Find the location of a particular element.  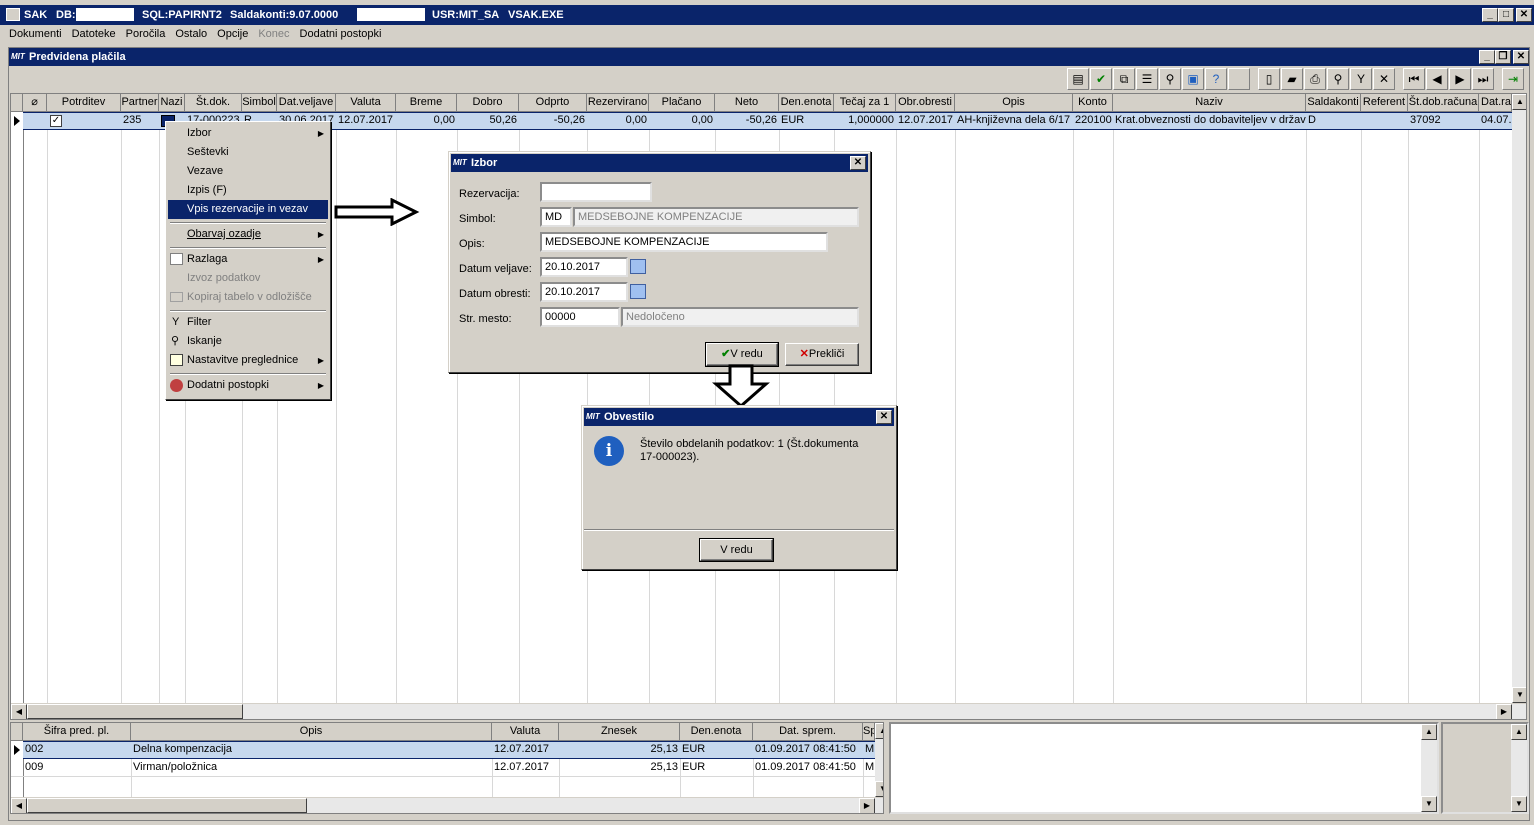

col-bdenenota: Den.enota is located at coordinates (716, 732).